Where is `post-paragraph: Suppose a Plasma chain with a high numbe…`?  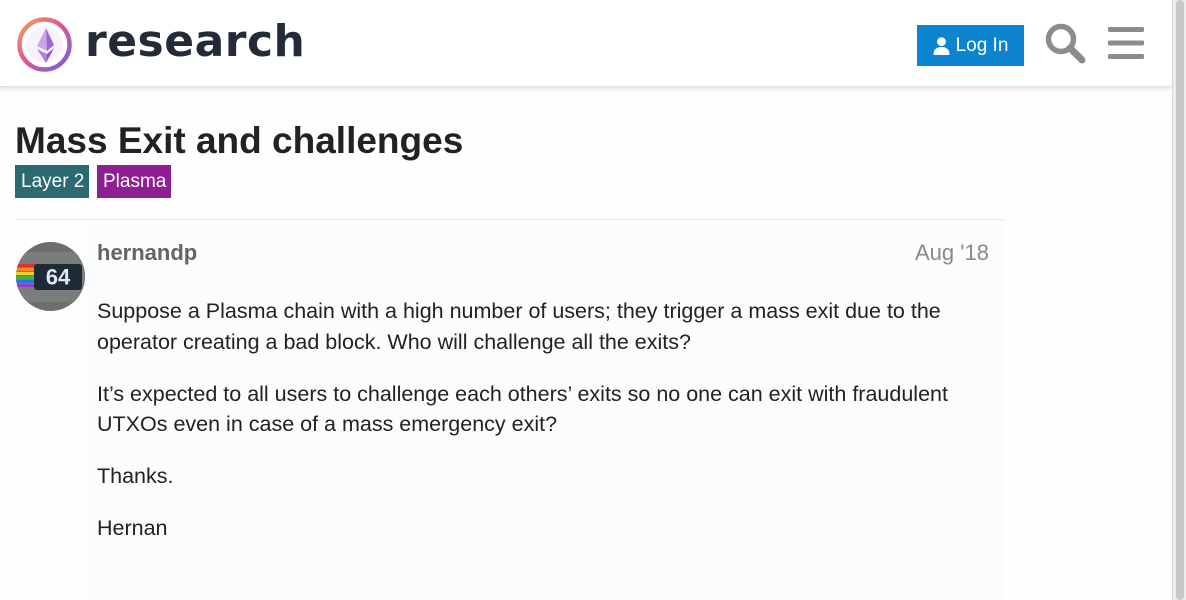
post-paragraph: Suppose a Plasma chain with a high numbe… is located at coordinates (519, 326).